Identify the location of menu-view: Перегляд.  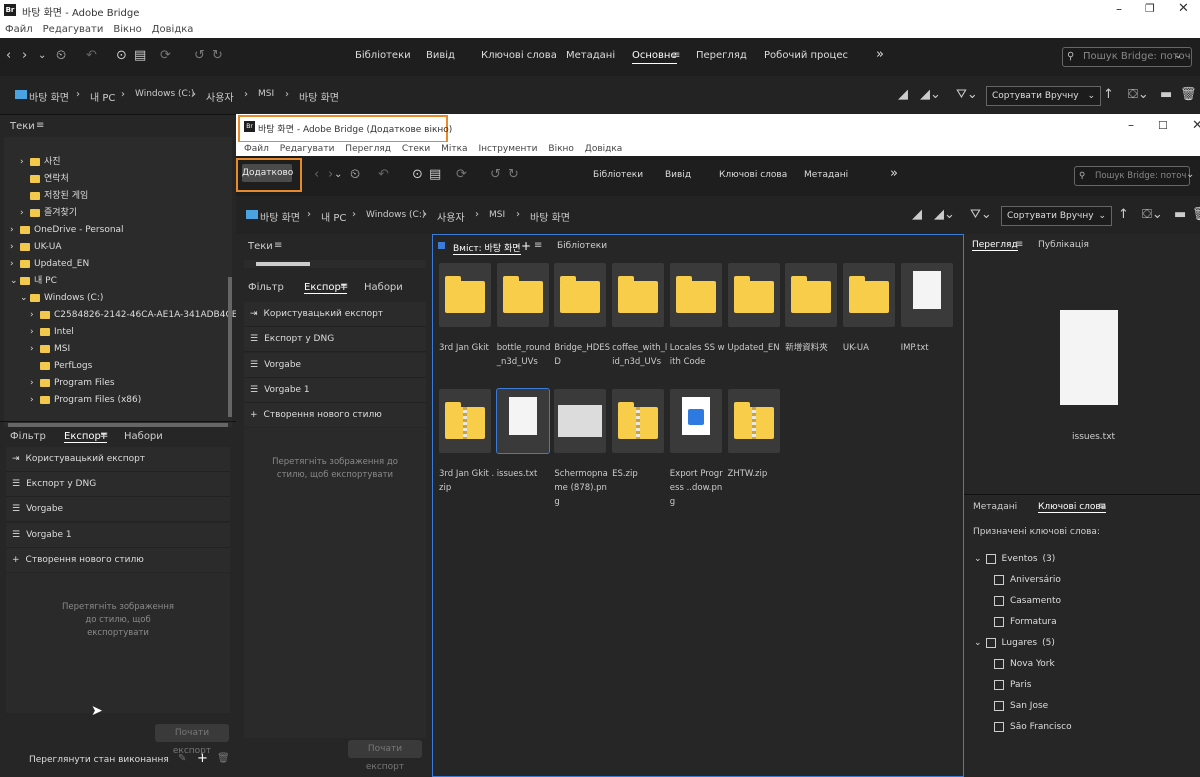
(368, 149).